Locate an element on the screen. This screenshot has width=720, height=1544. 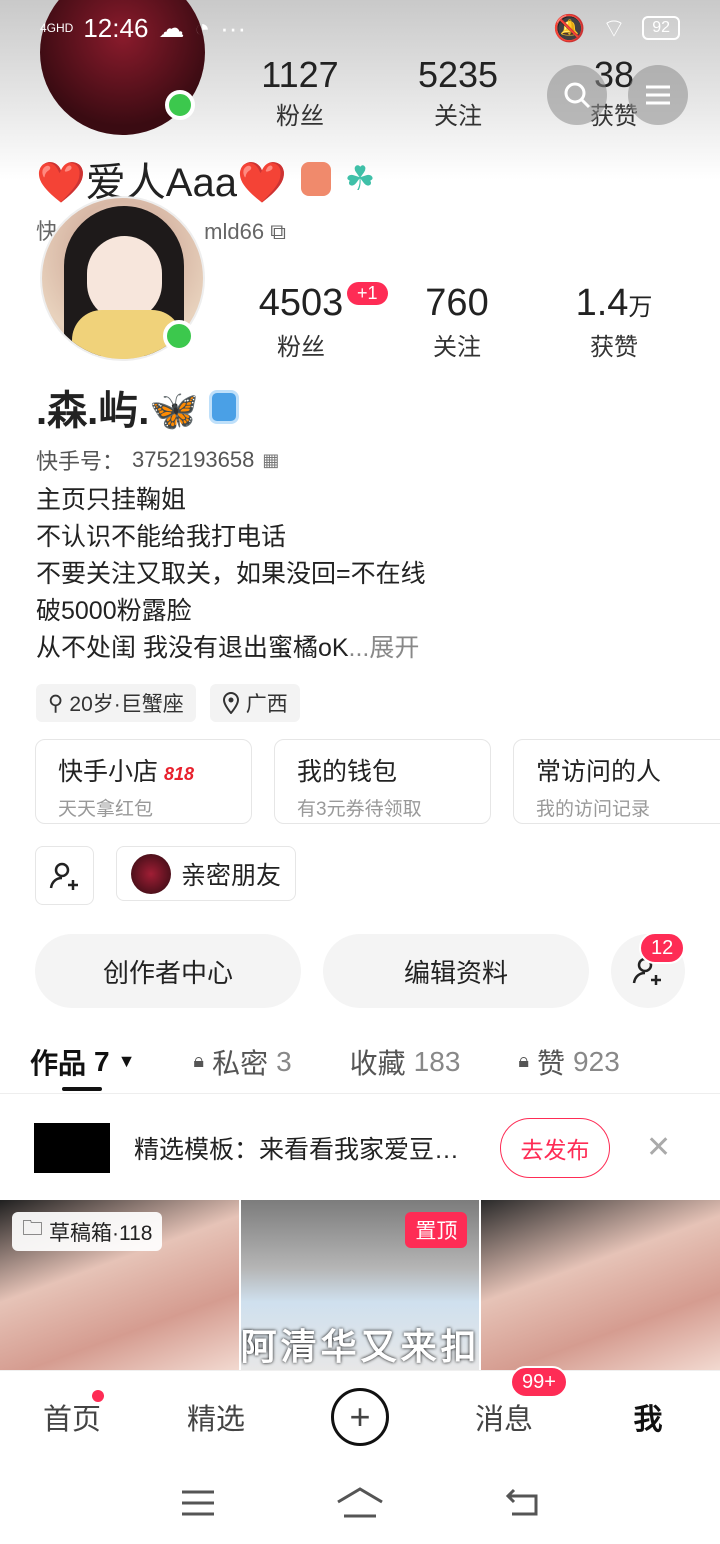
battery-indicator: 92 is located at coordinates (661, 28).